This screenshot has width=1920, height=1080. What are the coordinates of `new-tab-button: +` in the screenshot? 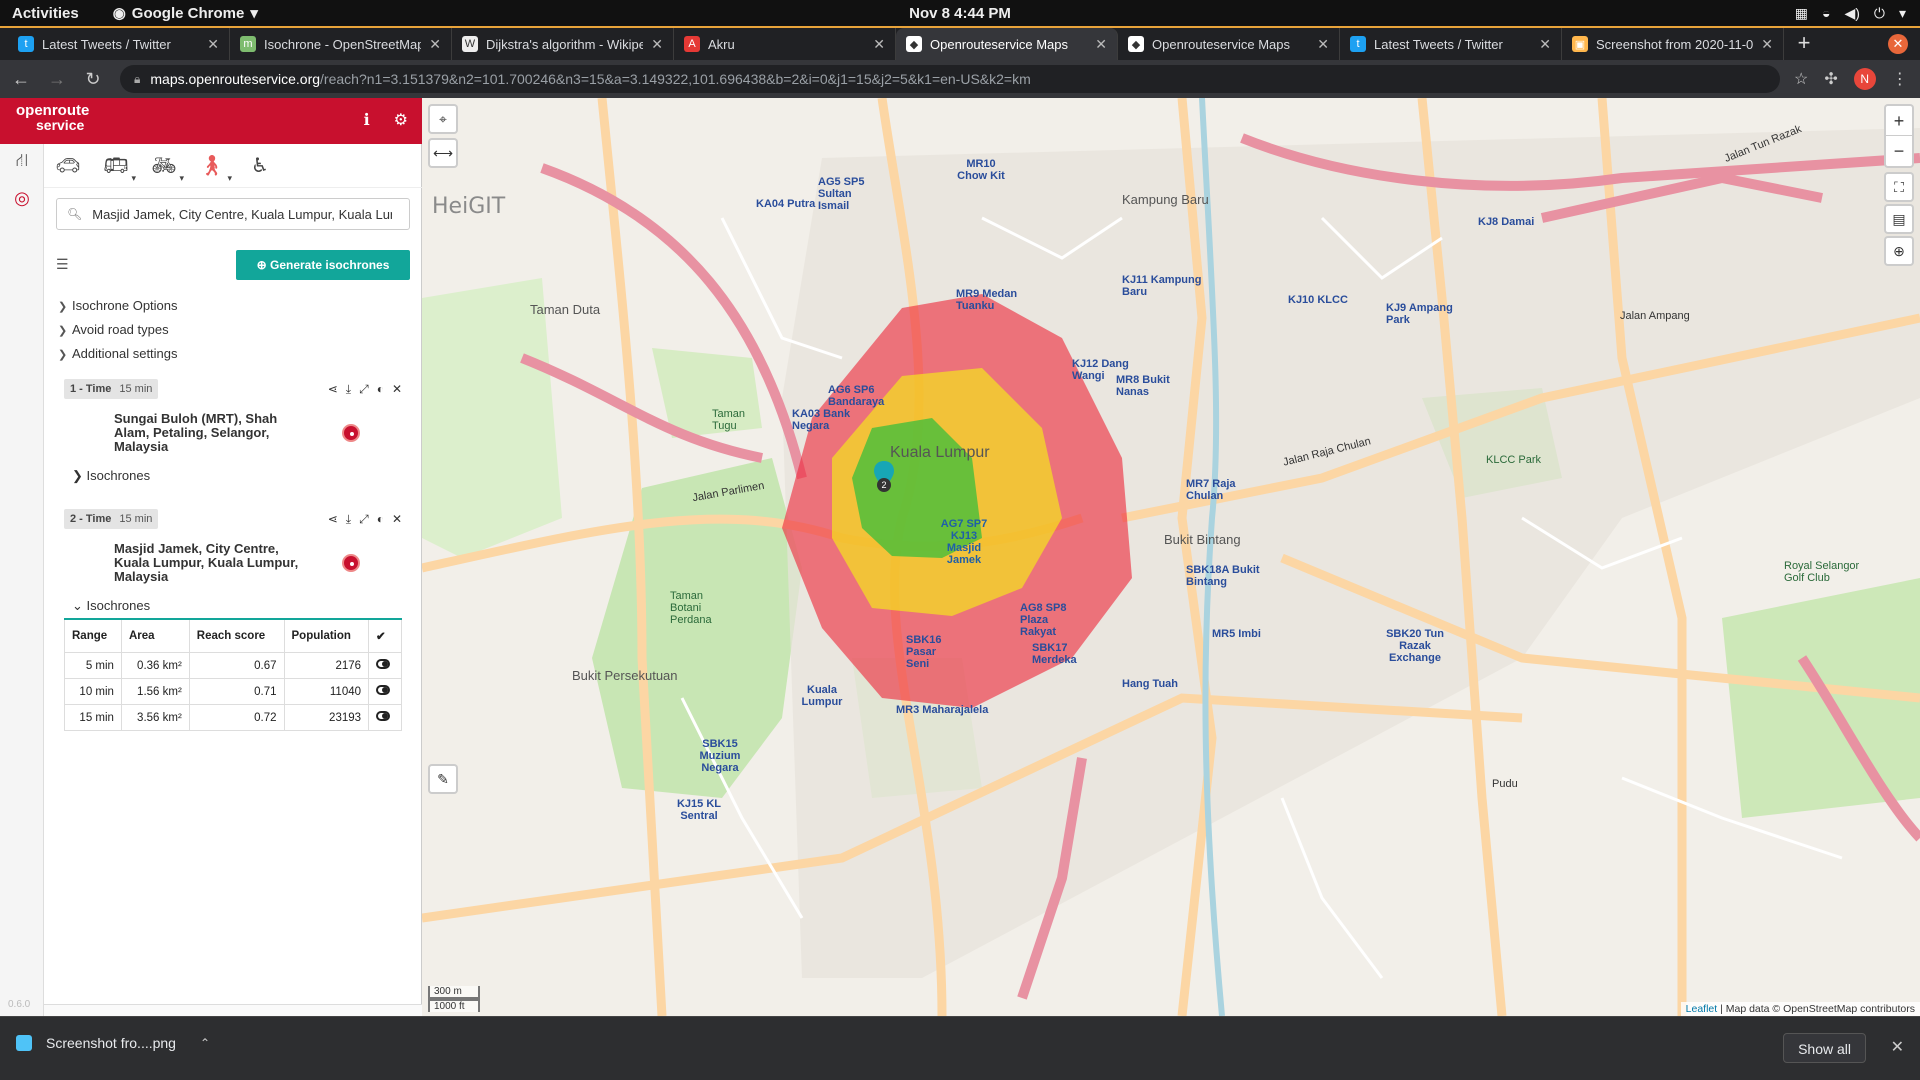 It's located at (1804, 44).